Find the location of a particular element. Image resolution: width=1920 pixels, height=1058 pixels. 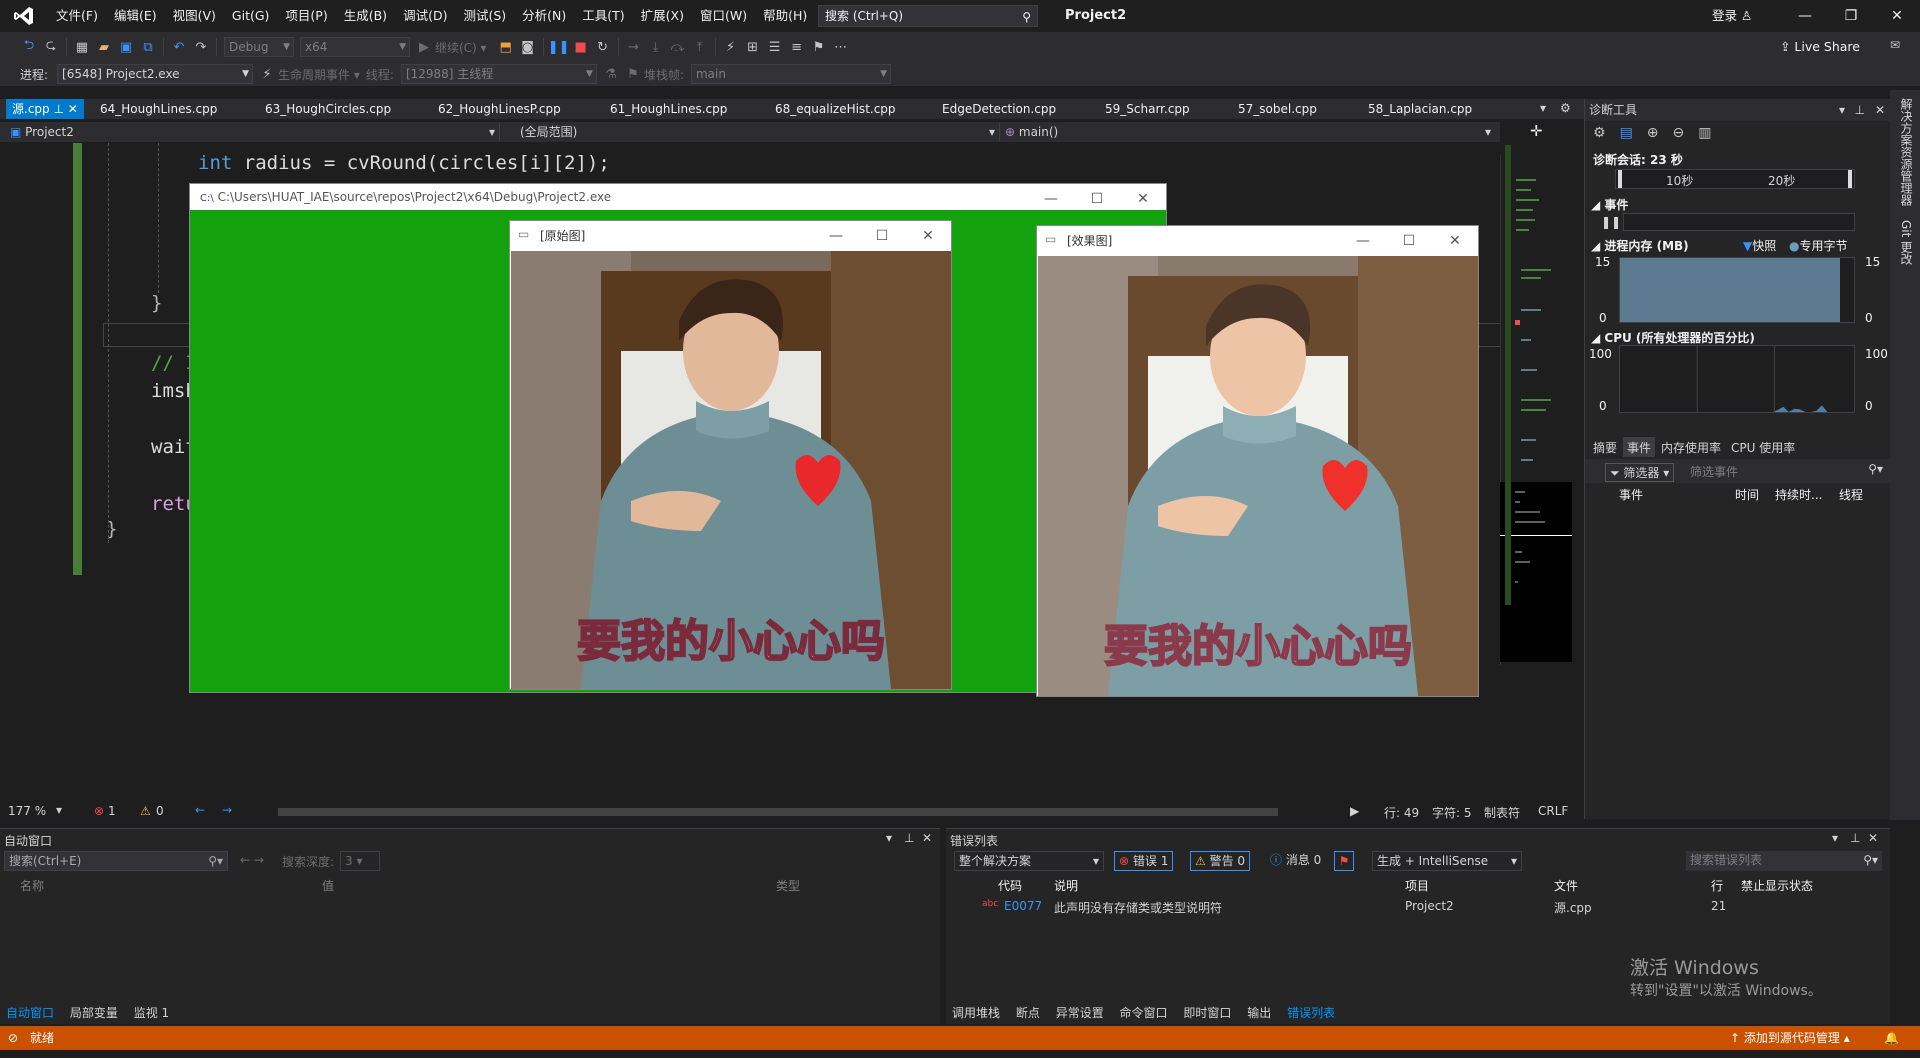

feedback-icon: ✉ is located at coordinates (1895, 45).